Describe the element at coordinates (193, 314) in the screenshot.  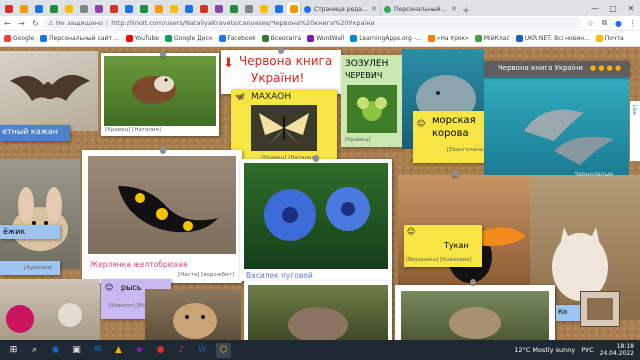
I see `lynx-photo` at that location.